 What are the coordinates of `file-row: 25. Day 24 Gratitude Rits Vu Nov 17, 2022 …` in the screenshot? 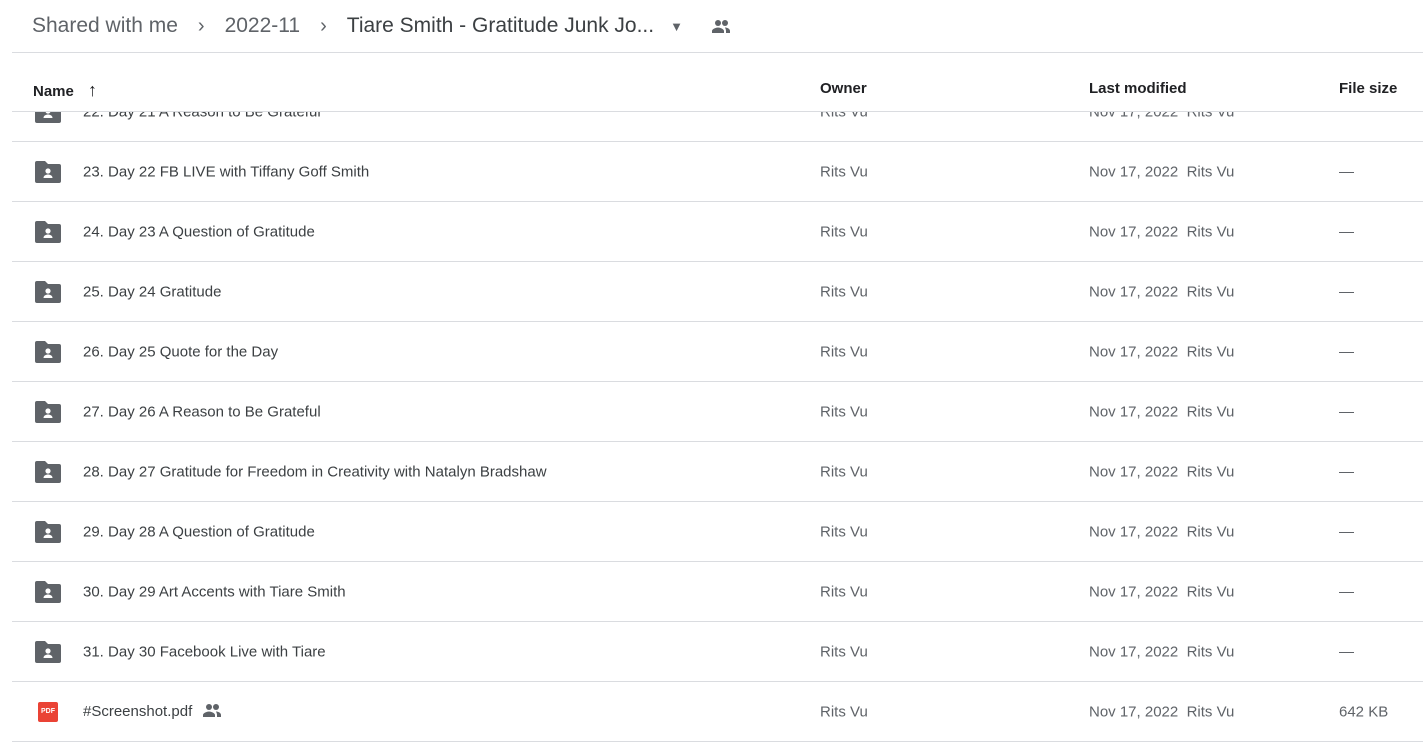 It's located at (717, 292).